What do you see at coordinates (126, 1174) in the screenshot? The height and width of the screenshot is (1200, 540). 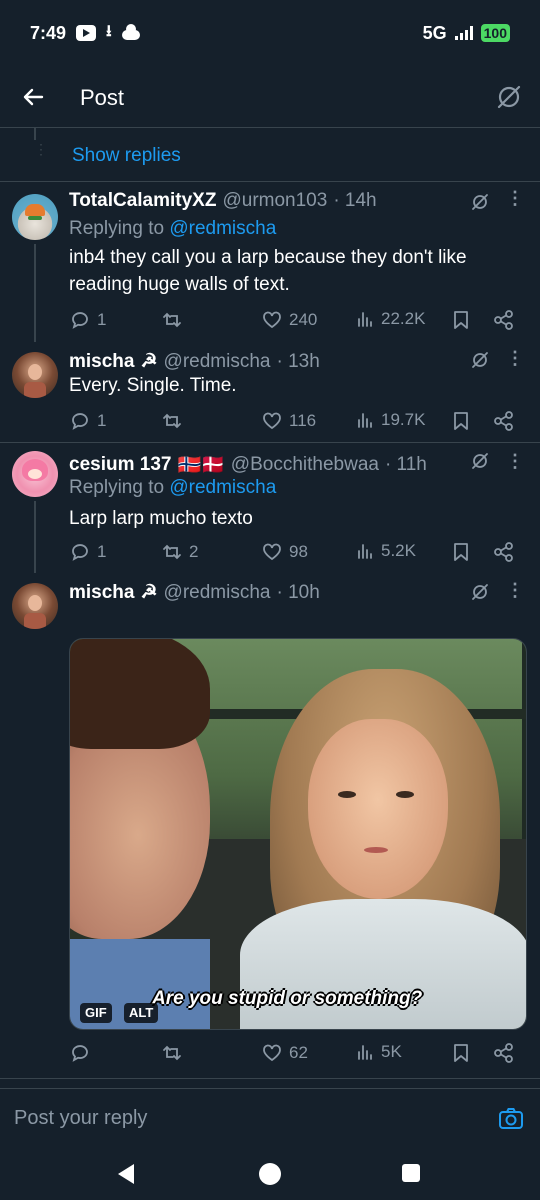 I see `nav-back-icon` at bounding box center [126, 1174].